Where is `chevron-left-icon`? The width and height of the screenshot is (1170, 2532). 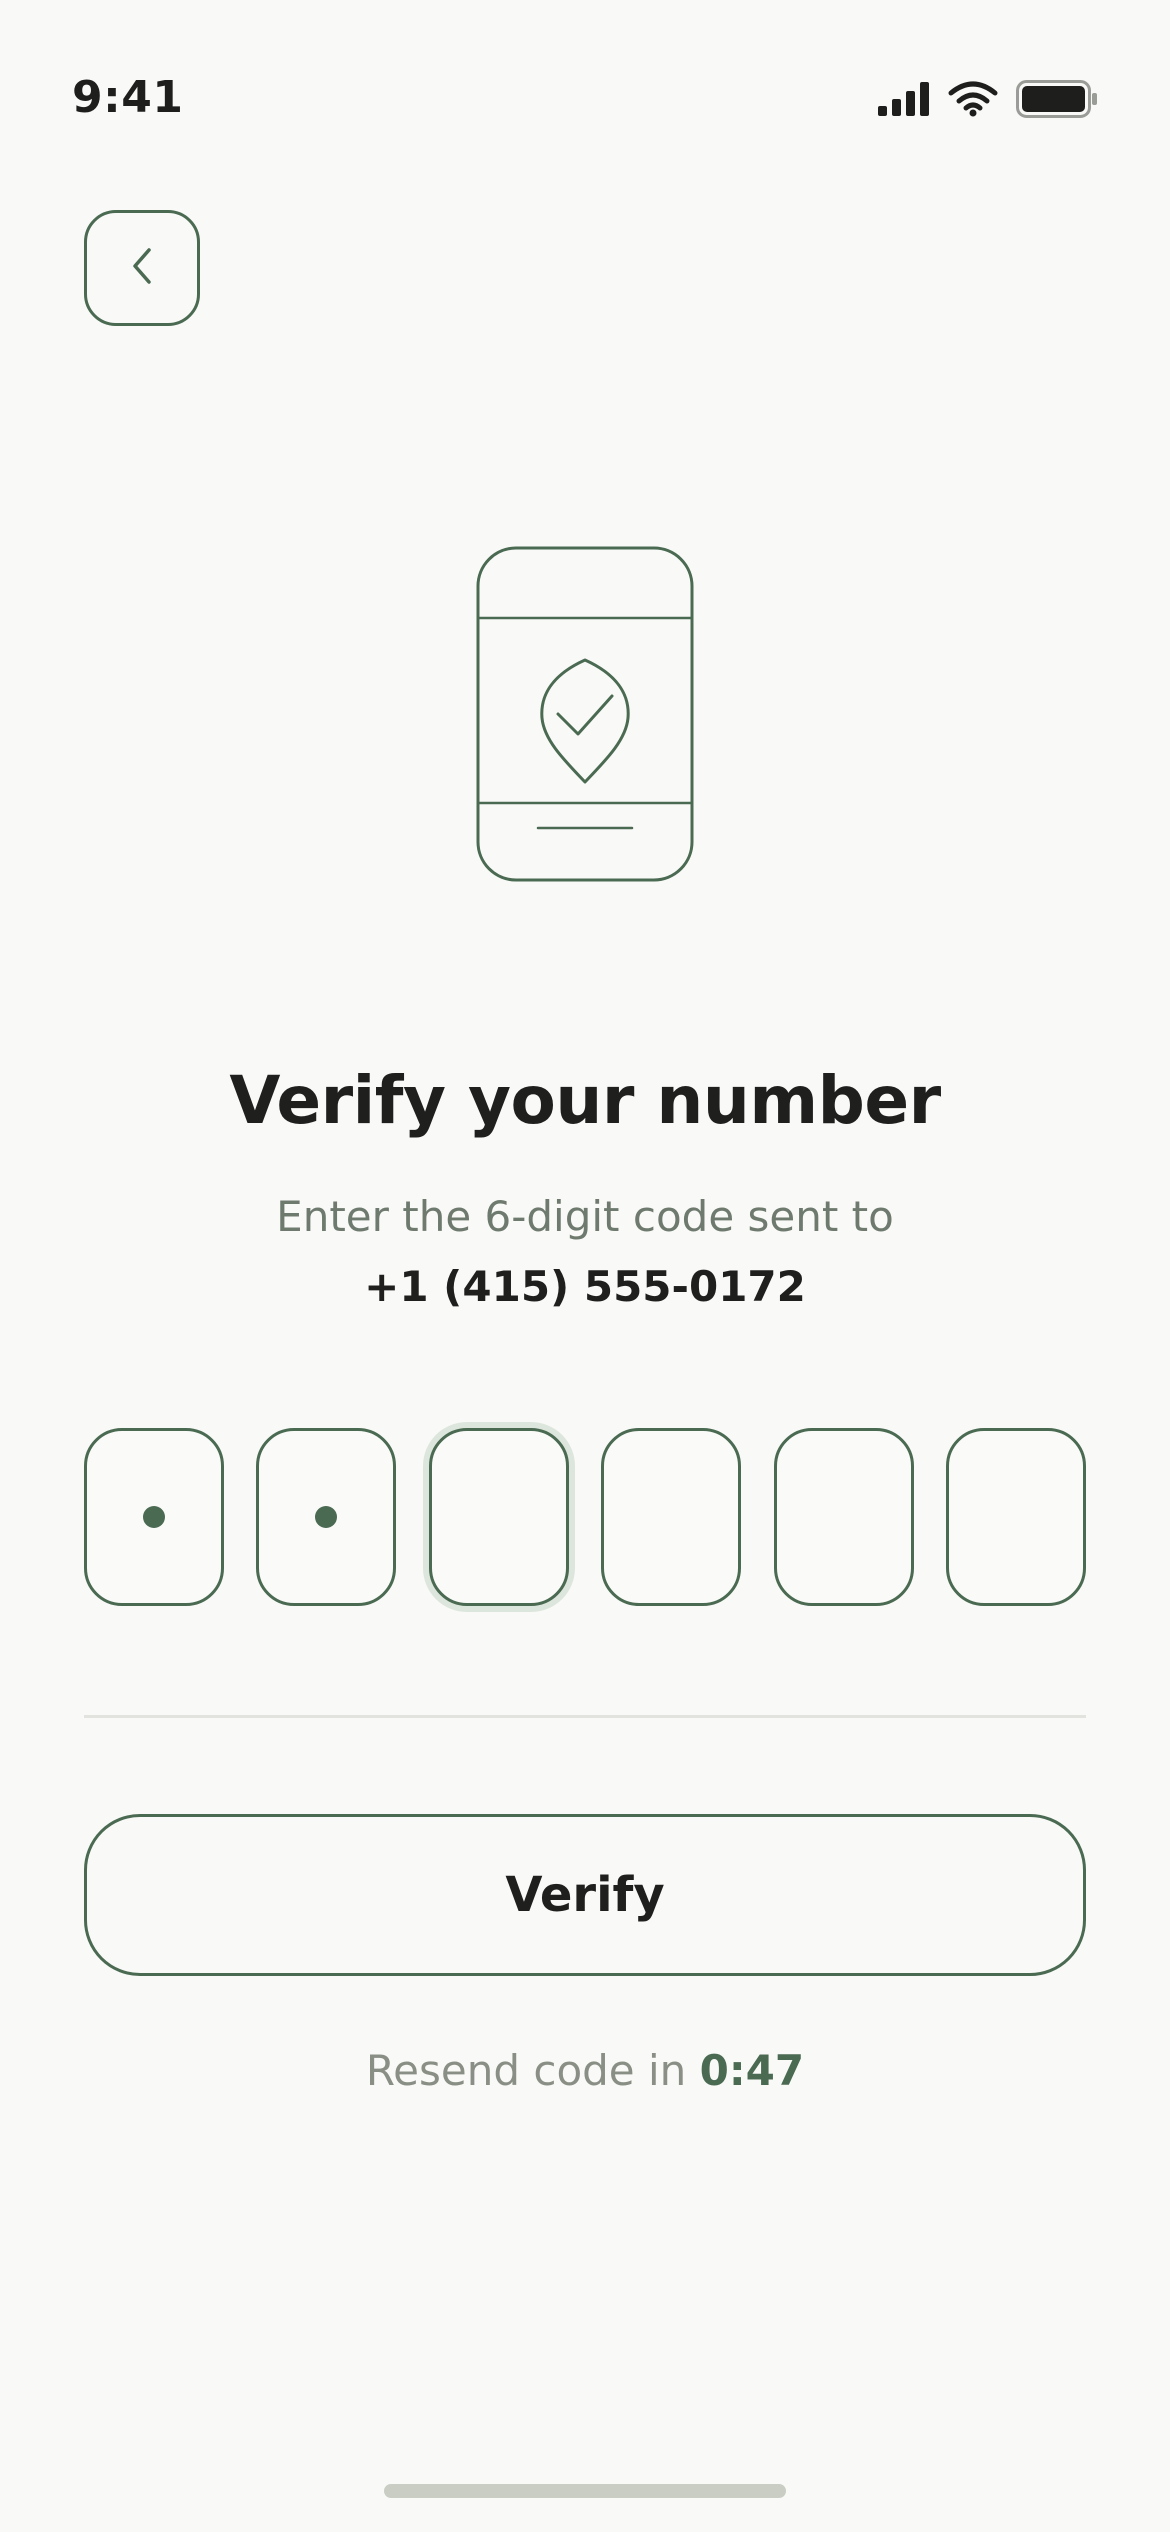
chevron-left-icon is located at coordinates (142, 268).